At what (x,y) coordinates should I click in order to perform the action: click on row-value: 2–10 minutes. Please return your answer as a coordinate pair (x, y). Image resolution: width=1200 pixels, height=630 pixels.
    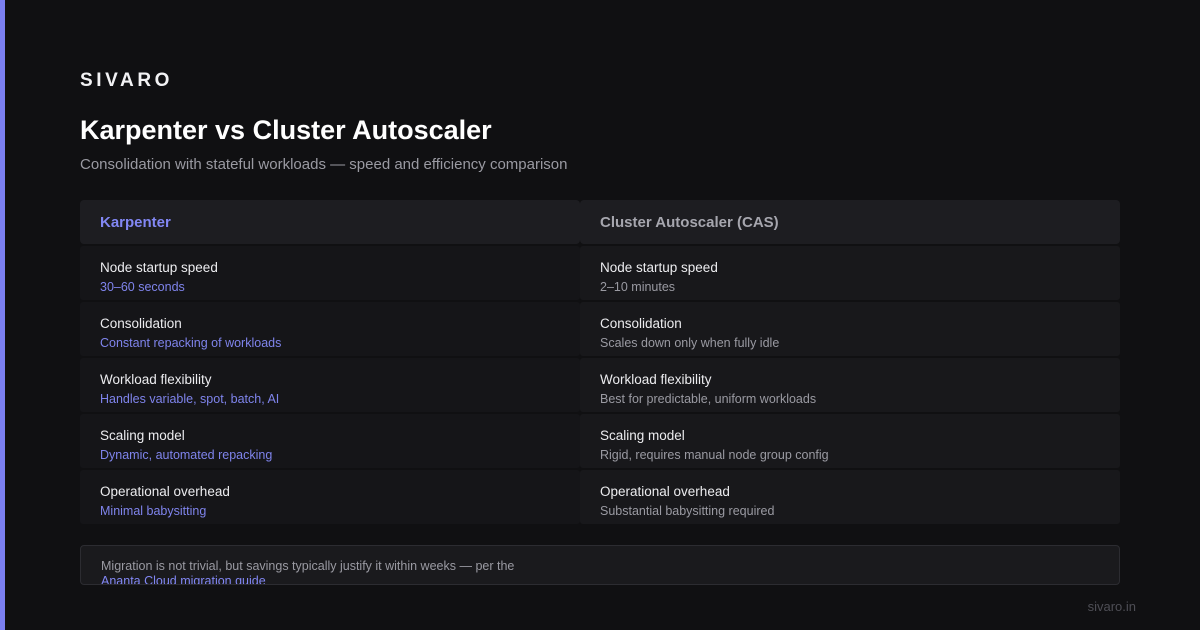
    Looking at the image, I should click on (638, 287).